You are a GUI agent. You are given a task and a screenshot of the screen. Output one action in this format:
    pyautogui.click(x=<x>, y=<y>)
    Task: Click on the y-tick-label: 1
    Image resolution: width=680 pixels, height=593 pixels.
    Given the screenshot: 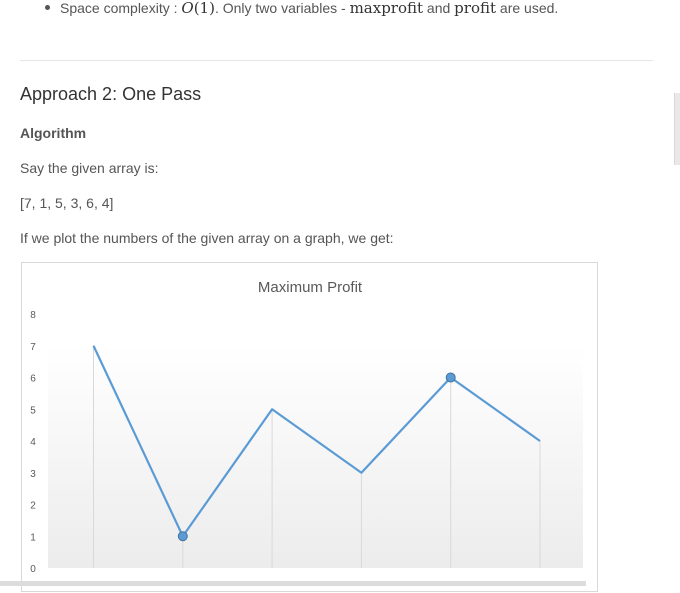 What is the action you would take?
    pyautogui.click(x=33, y=537)
    